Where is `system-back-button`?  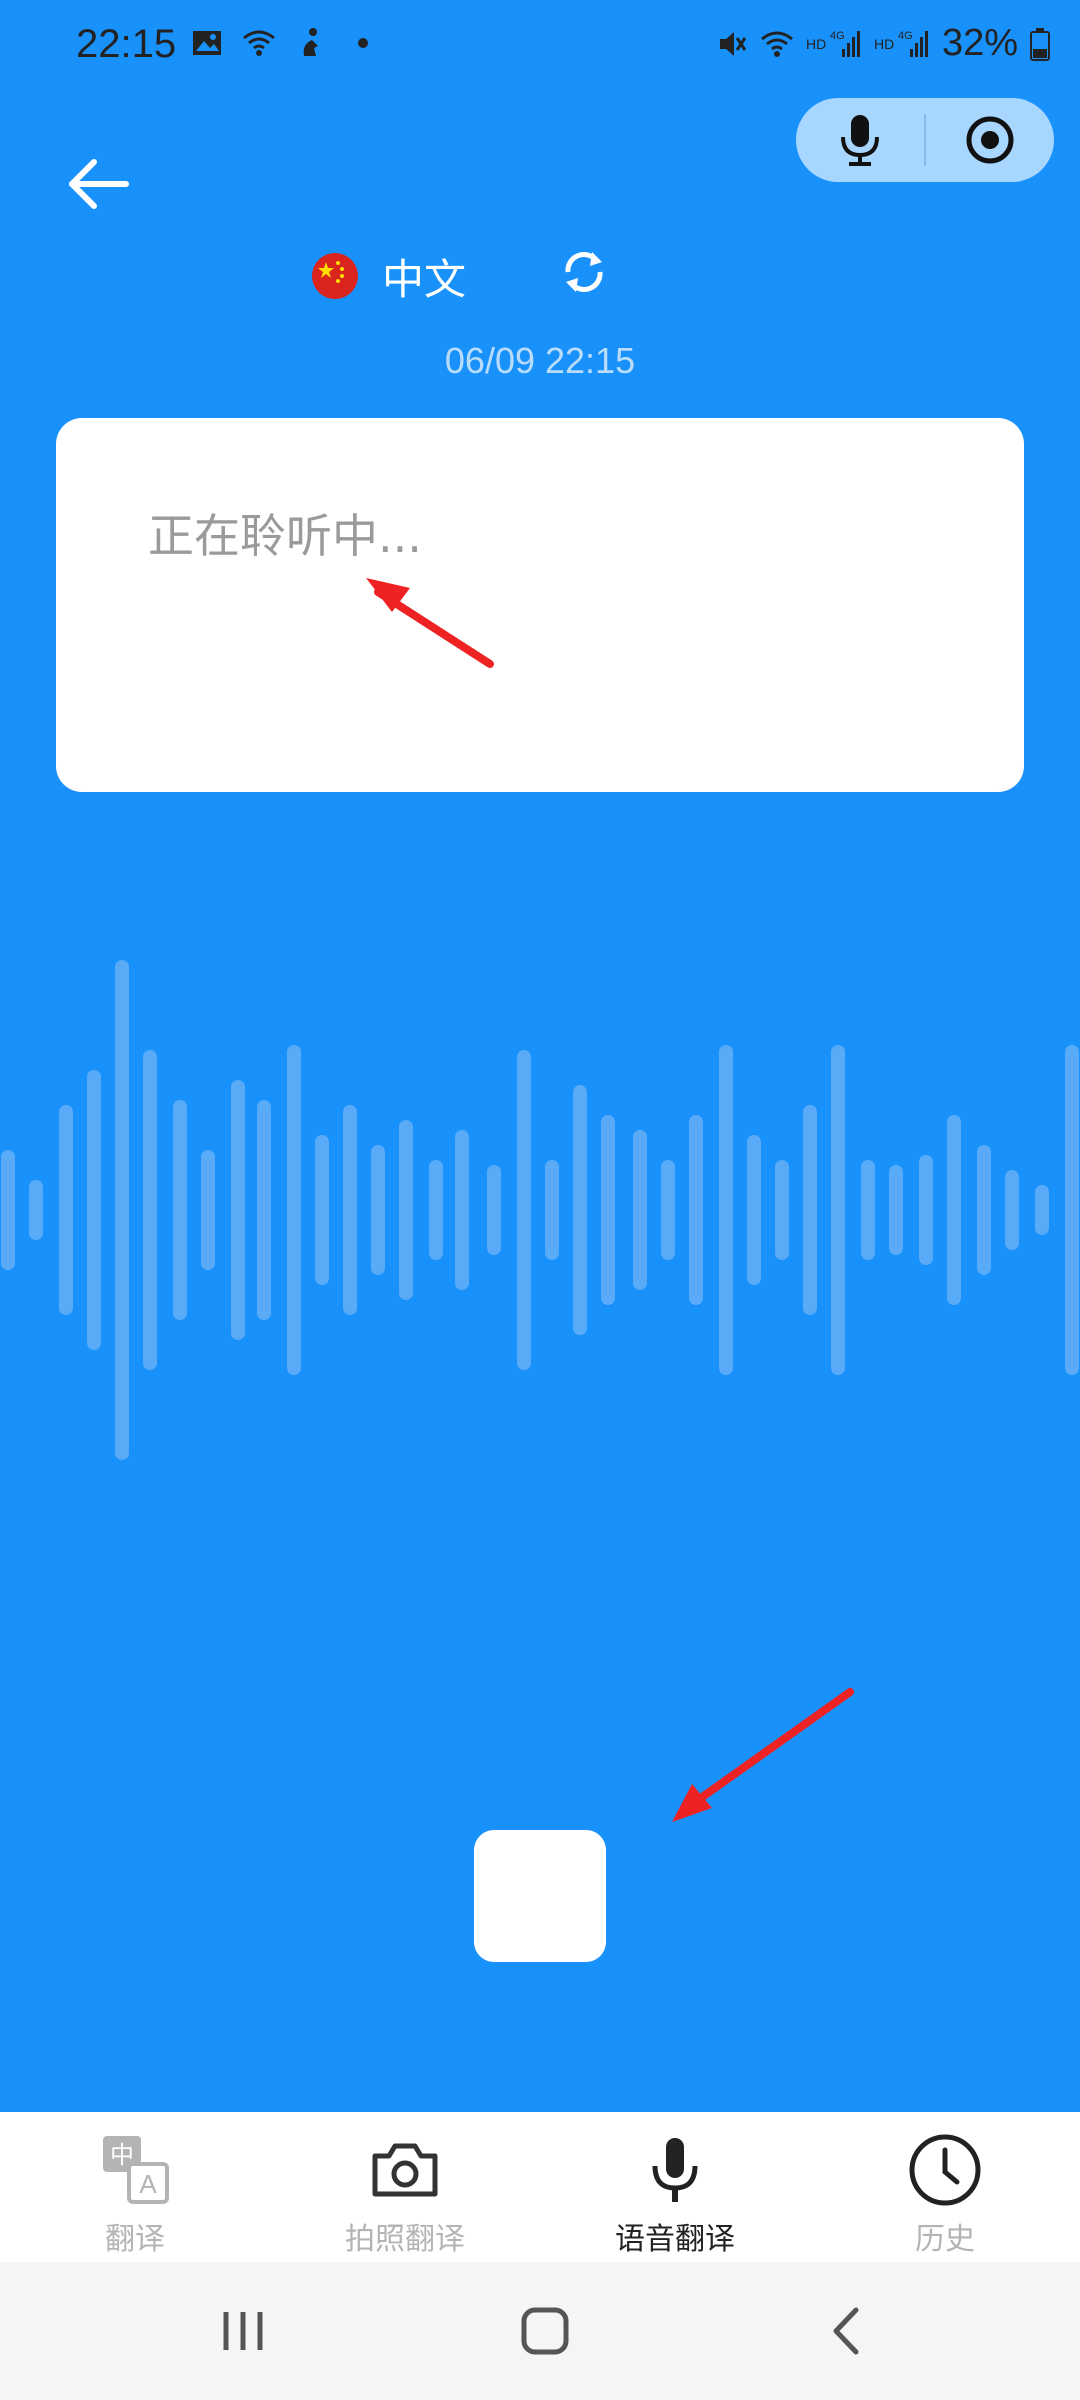
system-back-button is located at coordinates (847, 2331).